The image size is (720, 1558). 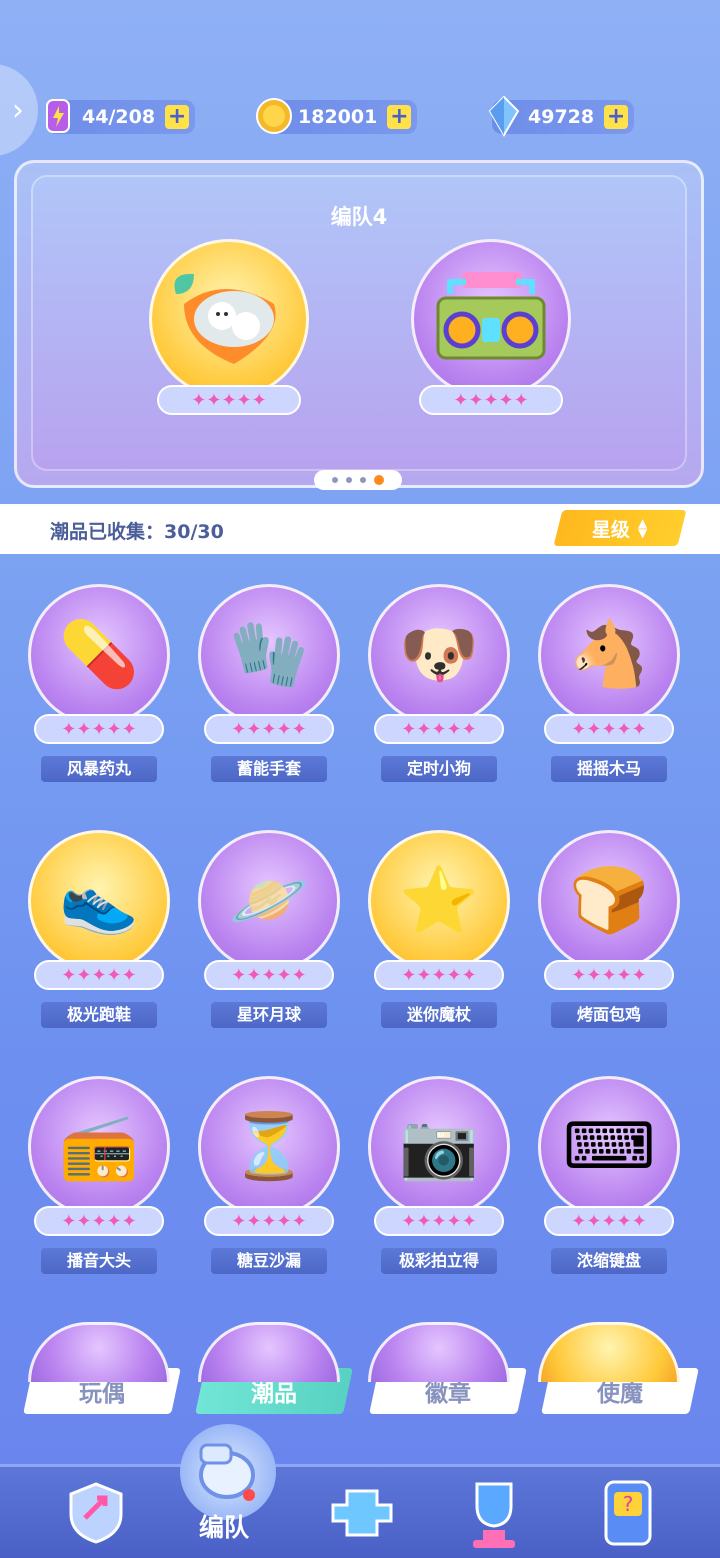 I want to click on boombox-radio-icon, so click(x=491, y=319).